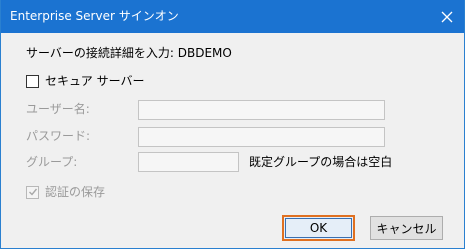 The height and width of the screenshot is (249, 465). I want to click on ok-button-focus: OK, so click(318, 228).